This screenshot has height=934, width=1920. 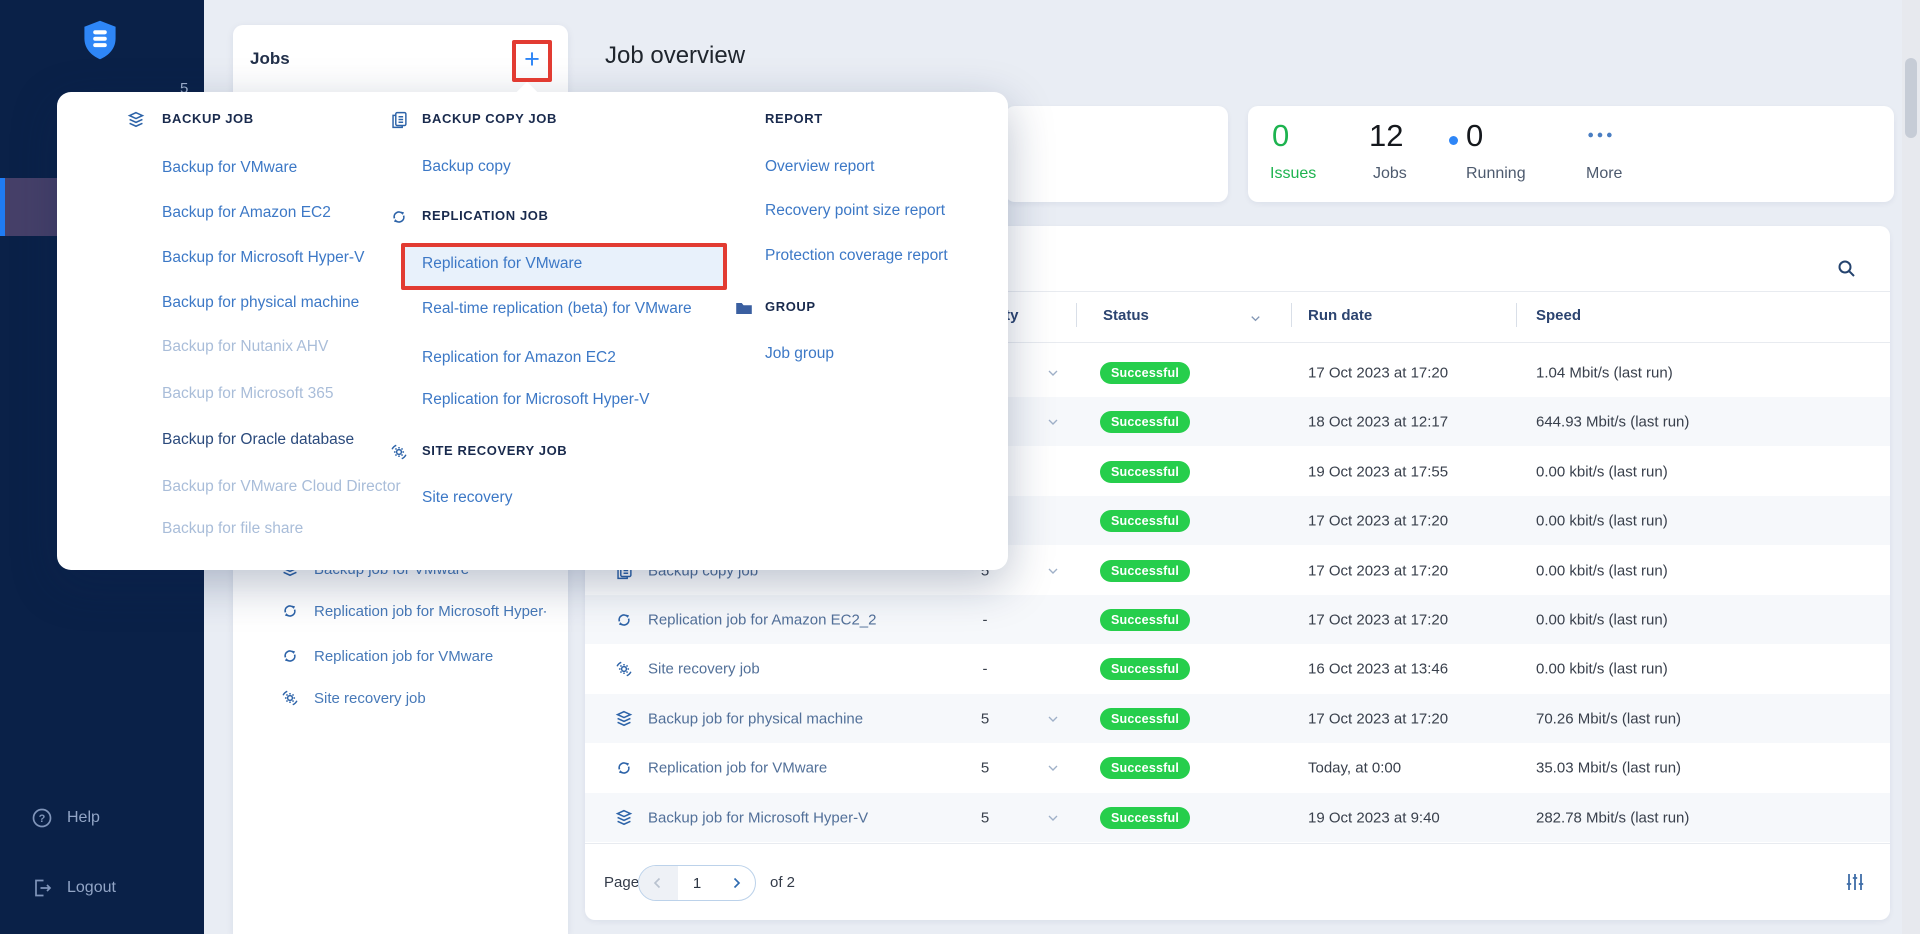 What do you see at coordinates (855, 211) in the screenshot?
I see `menu-item-recovery-point-size-report: Recovery point size report` at bounding box center [855, 211].